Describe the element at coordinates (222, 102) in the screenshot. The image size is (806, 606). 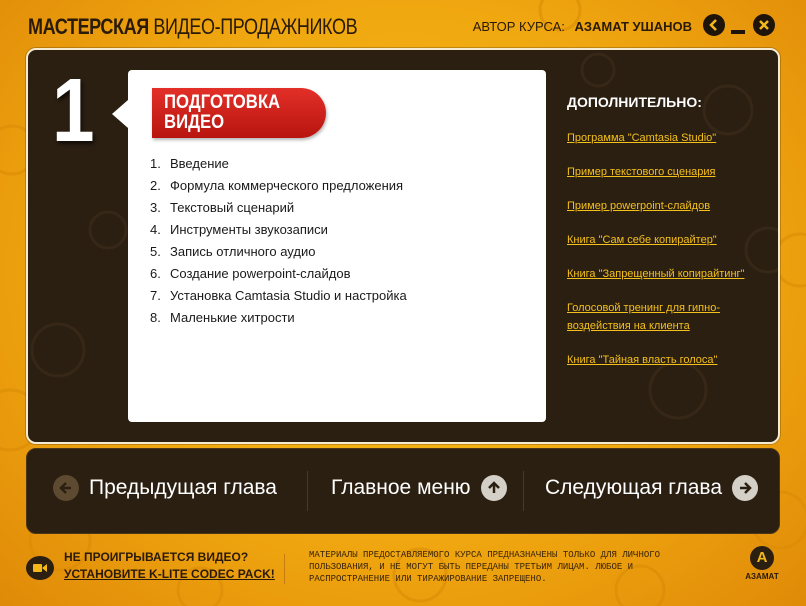
I see `chapter-title-line1: ПОДГОТОВКА` at that location.